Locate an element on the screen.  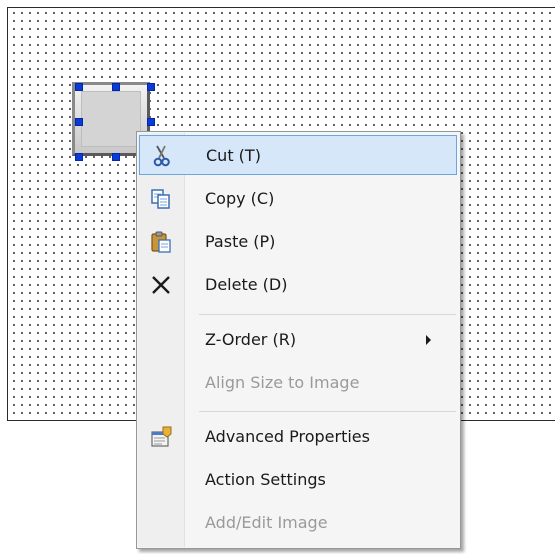
menu-item-cut: Cut (T) is located at coordinates (298, 155).